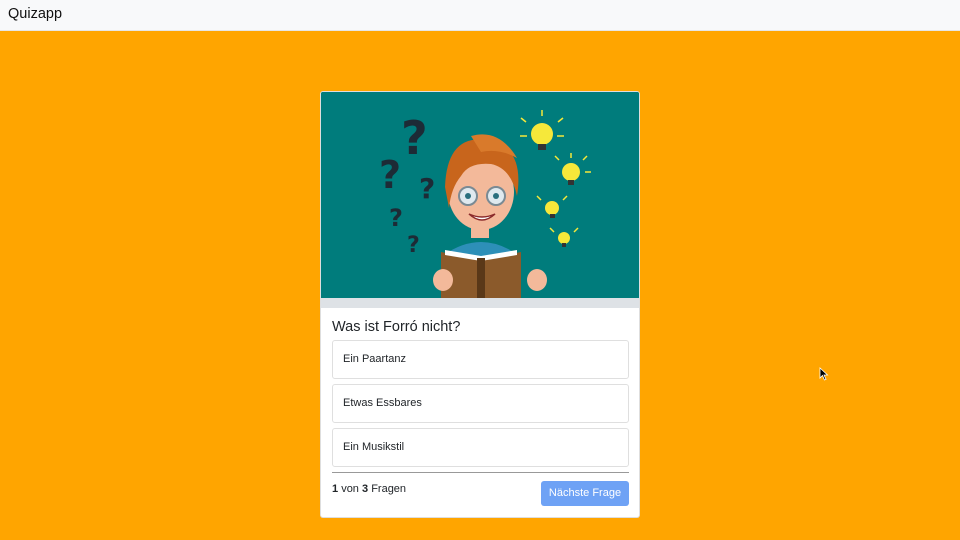 The image size is (960, 540). What do you see at coordinates (480, 403) in the screenshot?
I see `answer-option: Etwas Essbares` at bounding box center [480, 403].